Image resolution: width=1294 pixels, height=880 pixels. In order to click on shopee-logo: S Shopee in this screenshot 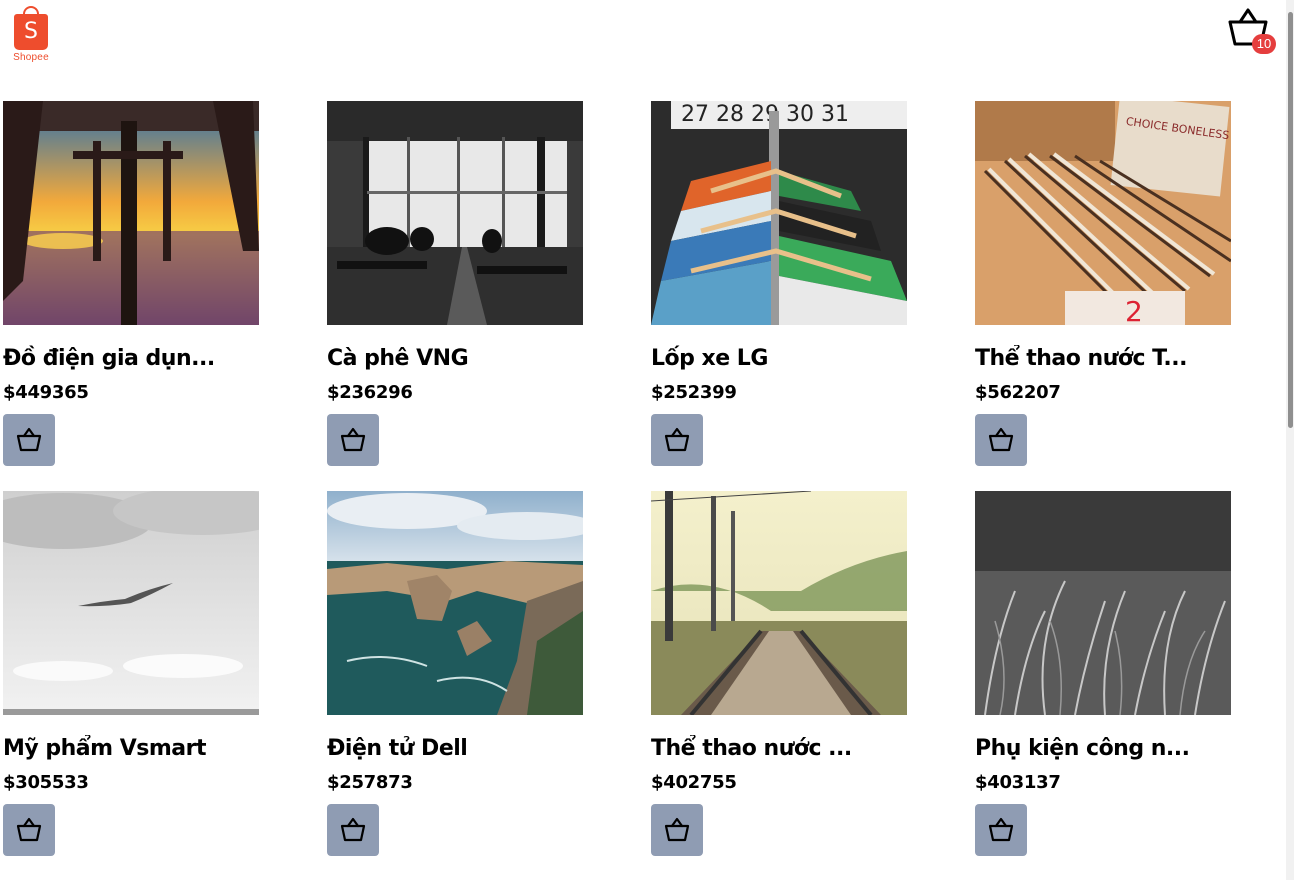, I will do `click(31, 35)`.